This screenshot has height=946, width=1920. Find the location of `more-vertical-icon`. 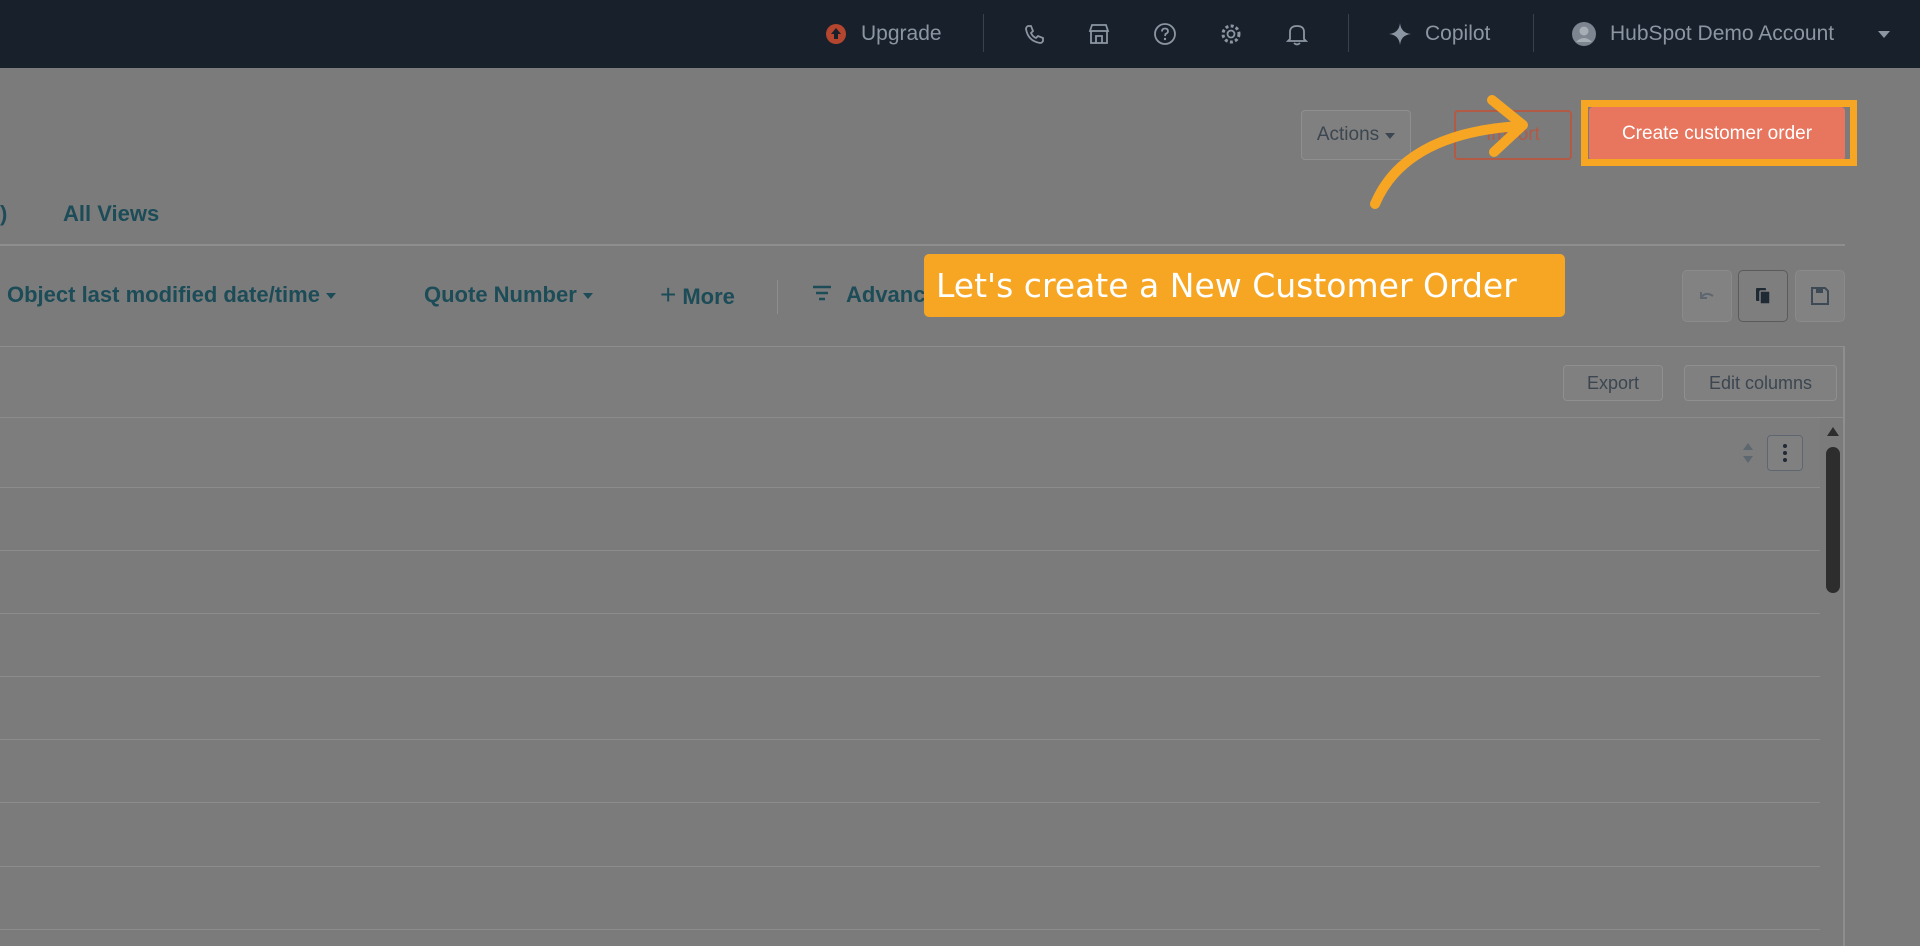

more-vertical-icon is located at coordinates (1785, 453).